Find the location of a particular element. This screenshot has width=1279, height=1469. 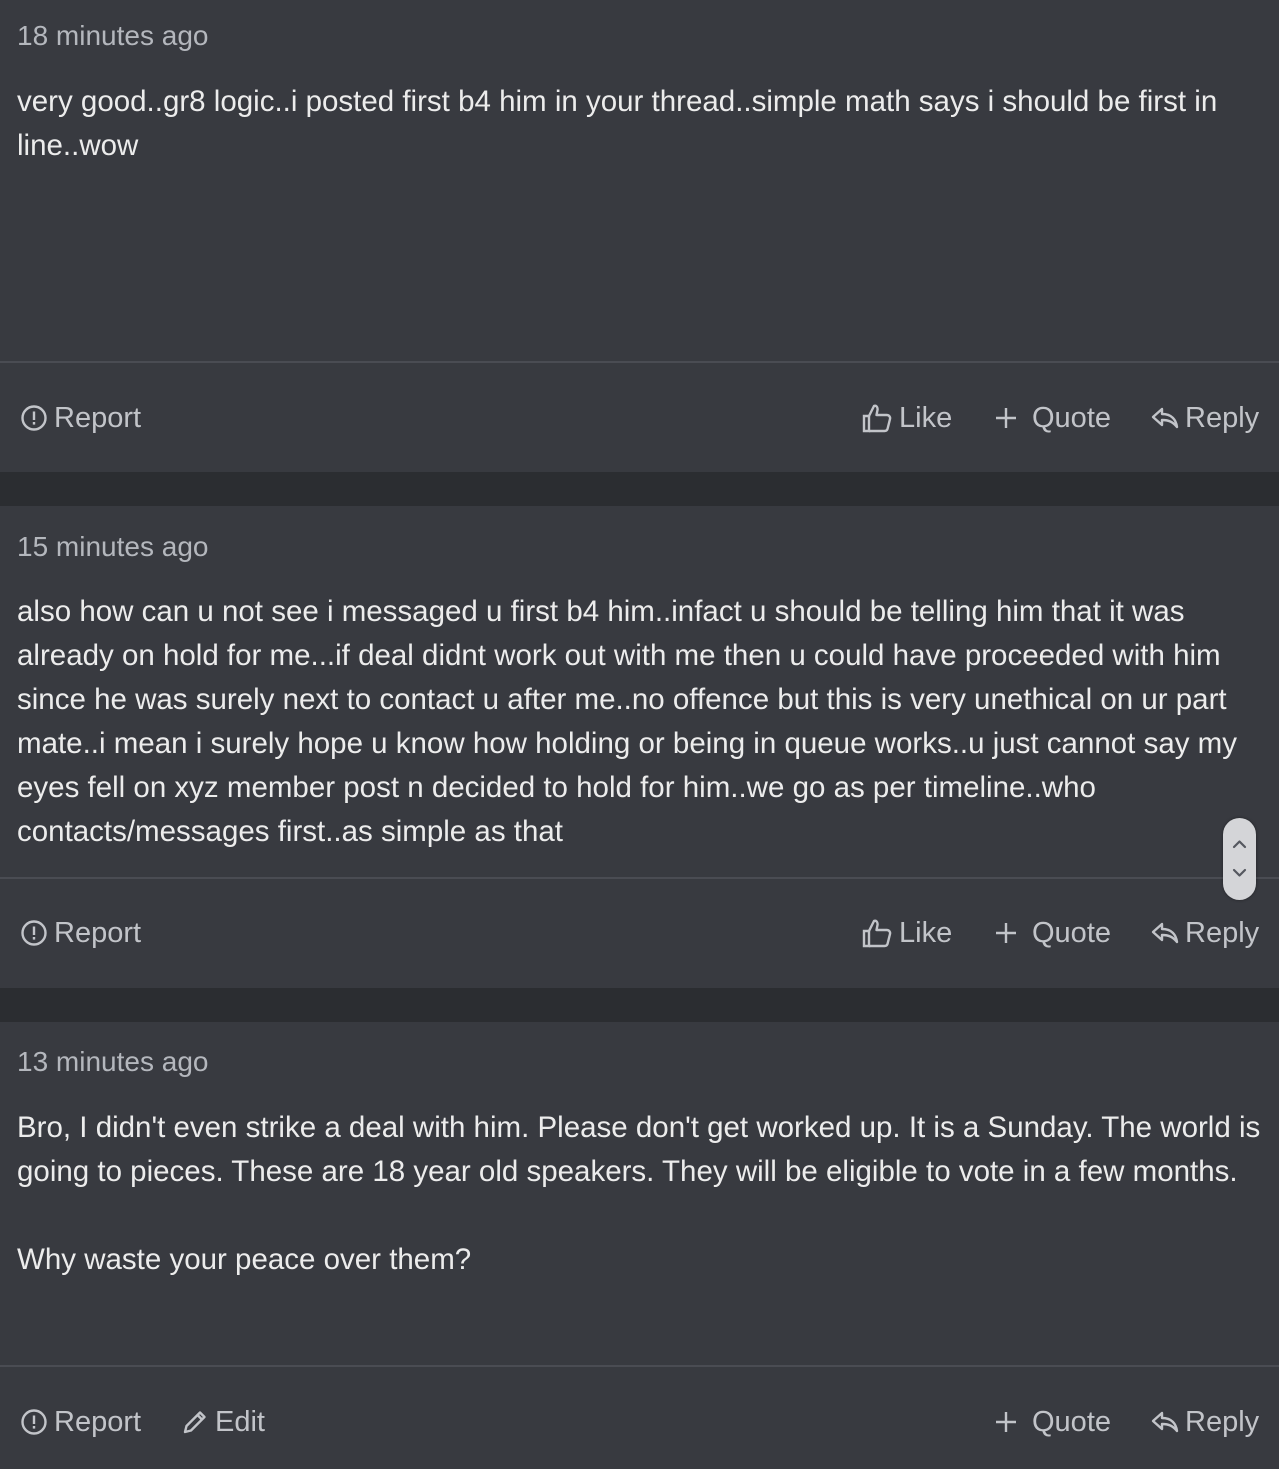

post-timestamp: 15 minutes ago is located at coordinates (113, 546).